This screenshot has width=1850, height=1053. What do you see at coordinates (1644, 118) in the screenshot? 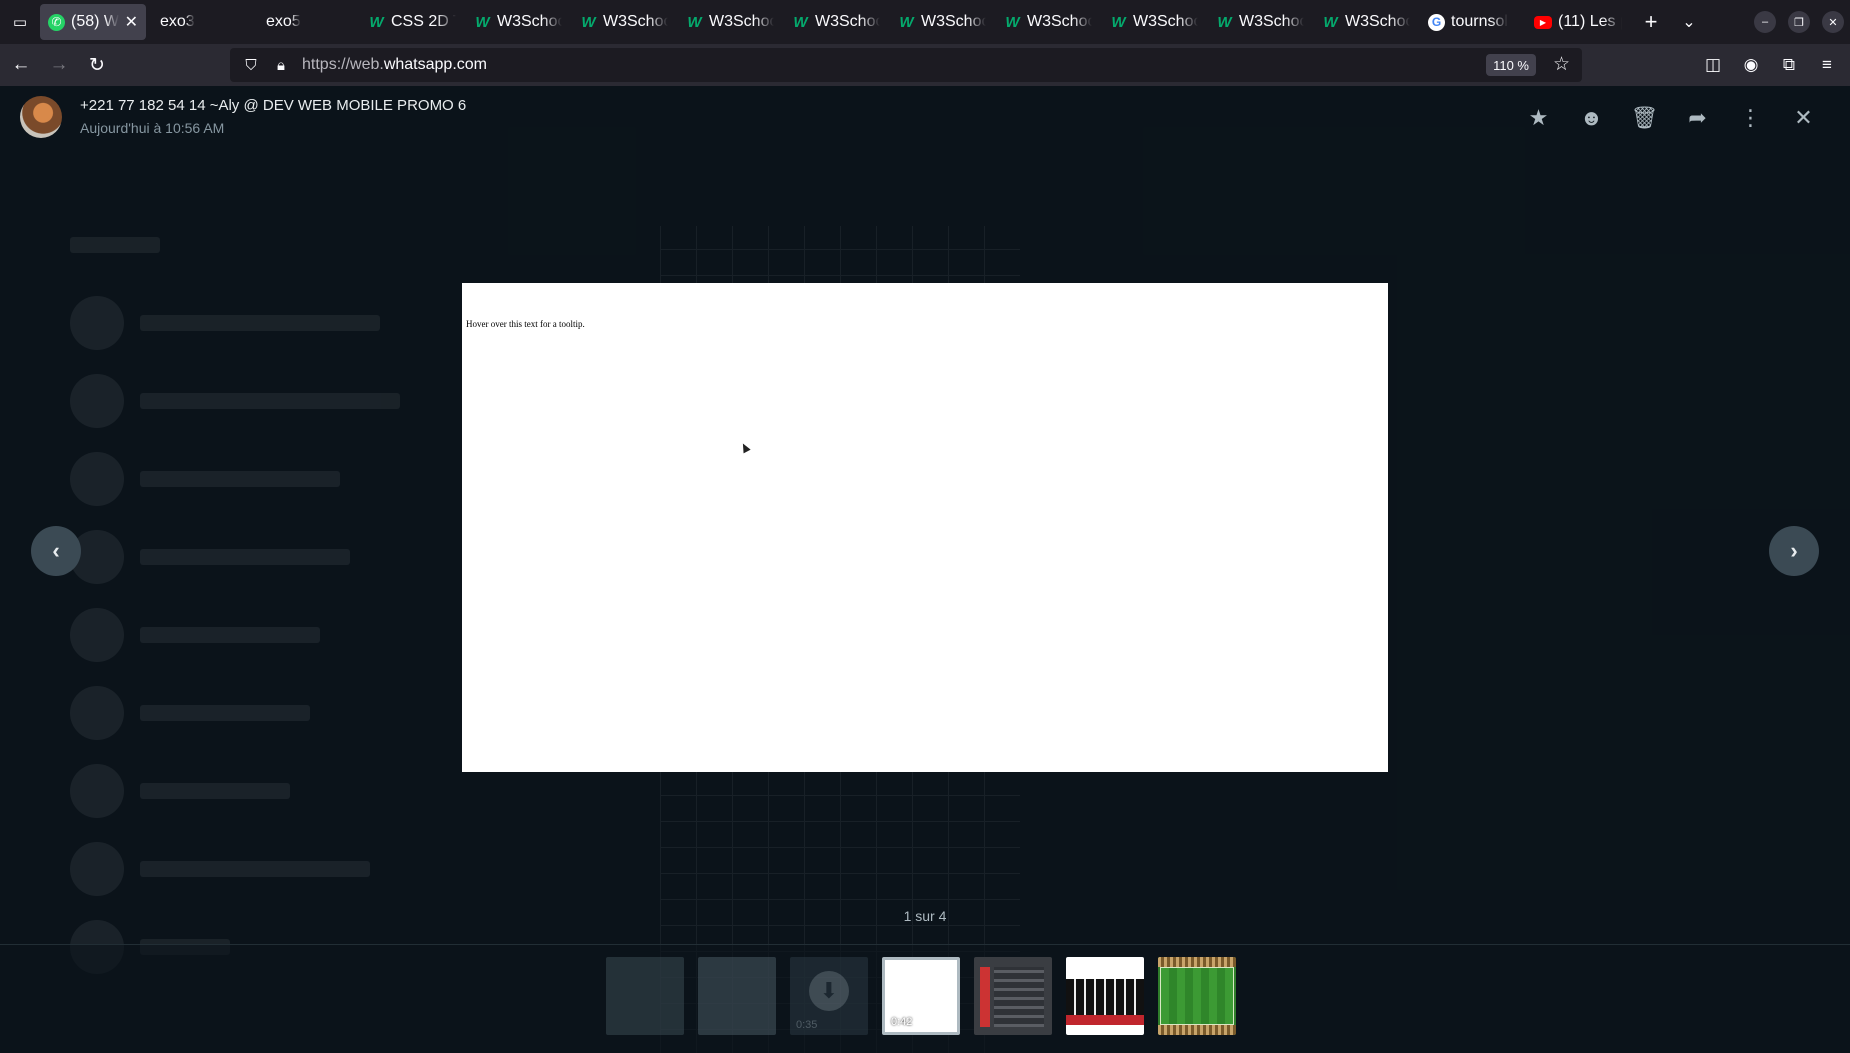
I see `delete-icon: 🗑︎` at bounding box center [1644, 118].